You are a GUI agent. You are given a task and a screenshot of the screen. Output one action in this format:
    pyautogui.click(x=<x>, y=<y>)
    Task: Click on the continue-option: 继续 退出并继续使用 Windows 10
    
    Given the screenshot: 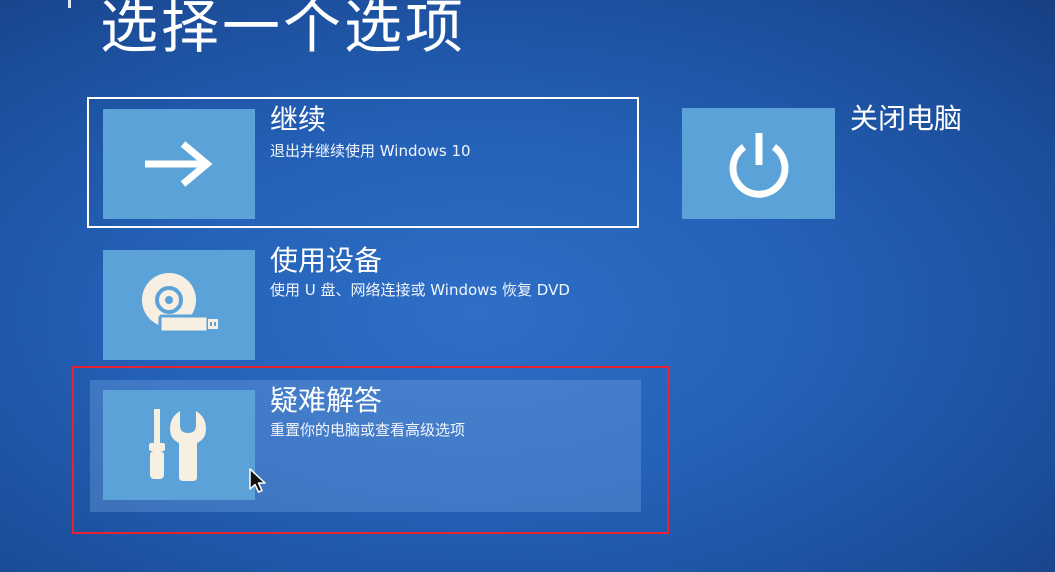 What is the action you would take?
    pyautogui.click(x=363, y=162)
    